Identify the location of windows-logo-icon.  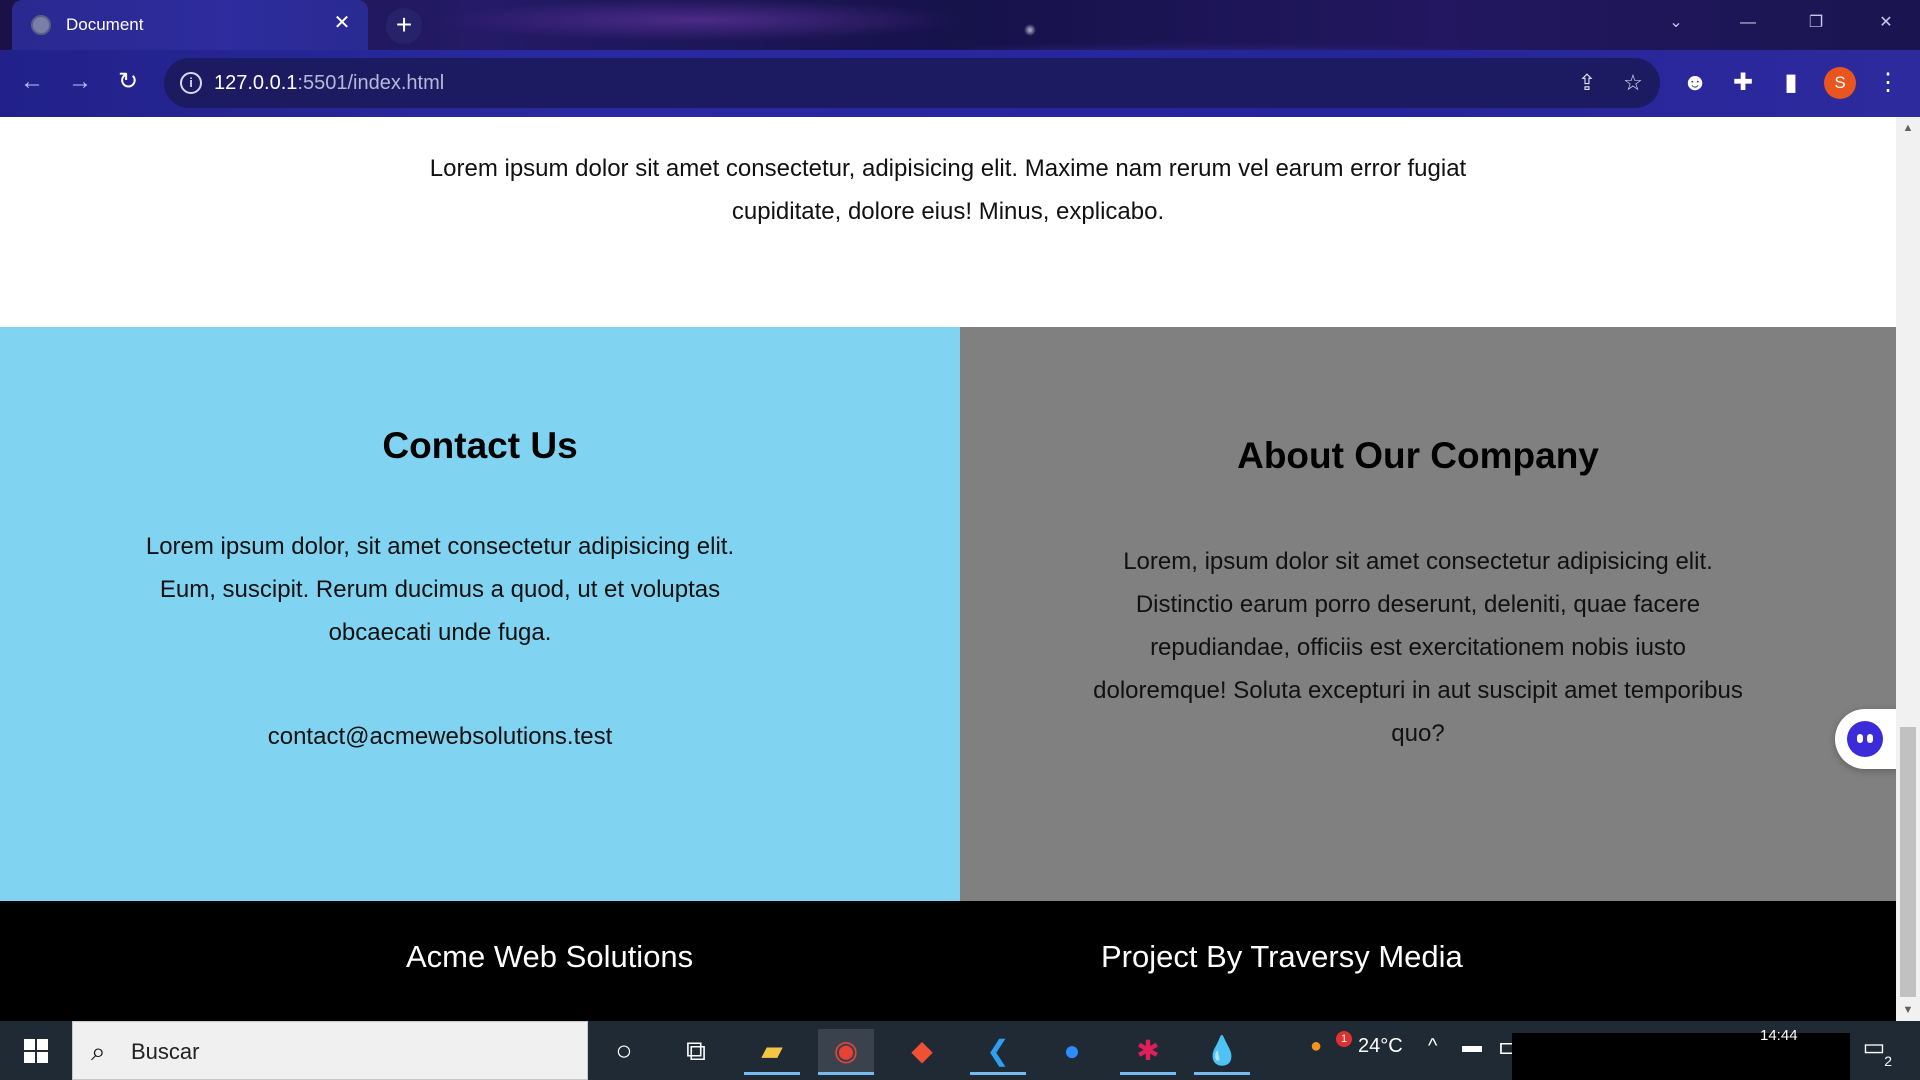
(36, 1051).